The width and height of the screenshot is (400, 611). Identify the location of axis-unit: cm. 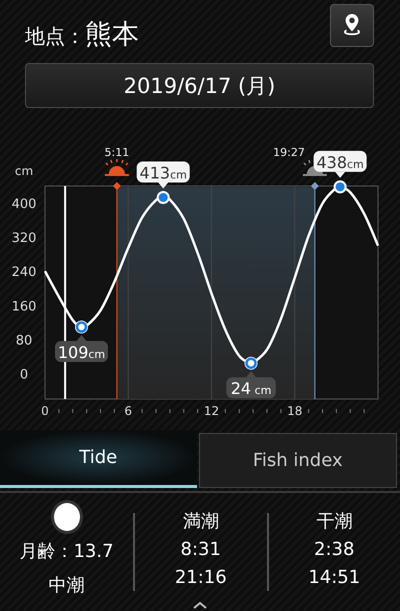
(24, 171).